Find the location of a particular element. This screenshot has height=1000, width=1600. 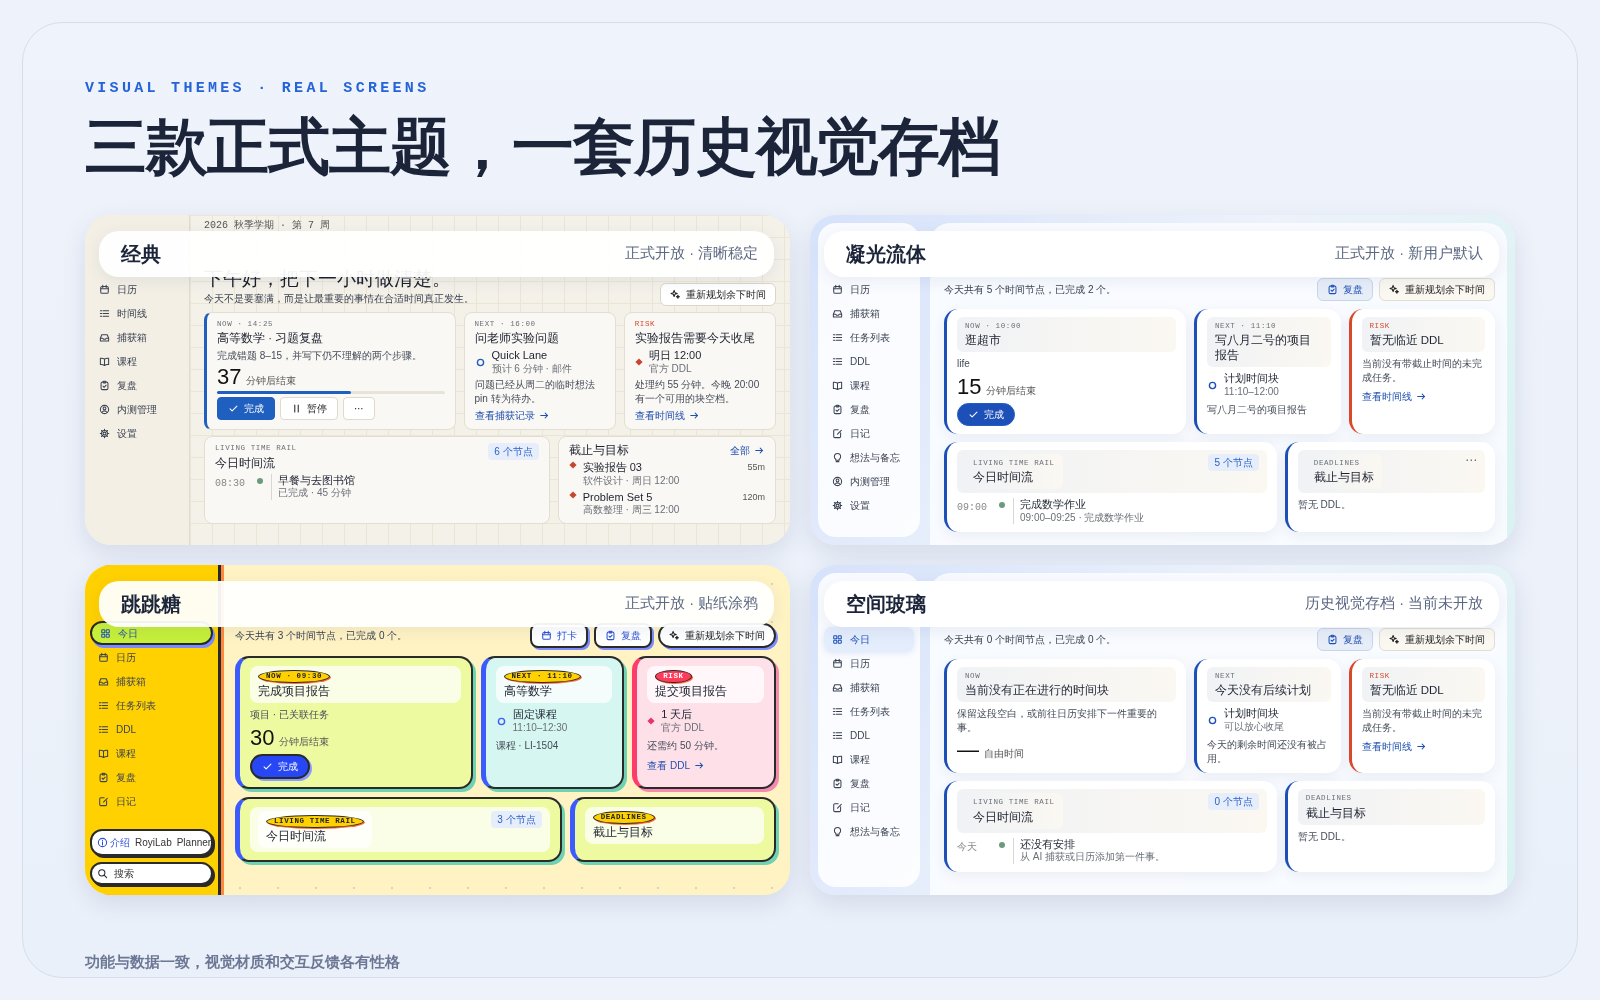

sidebar-link: 介绍 is located at coordinates (113, 842).